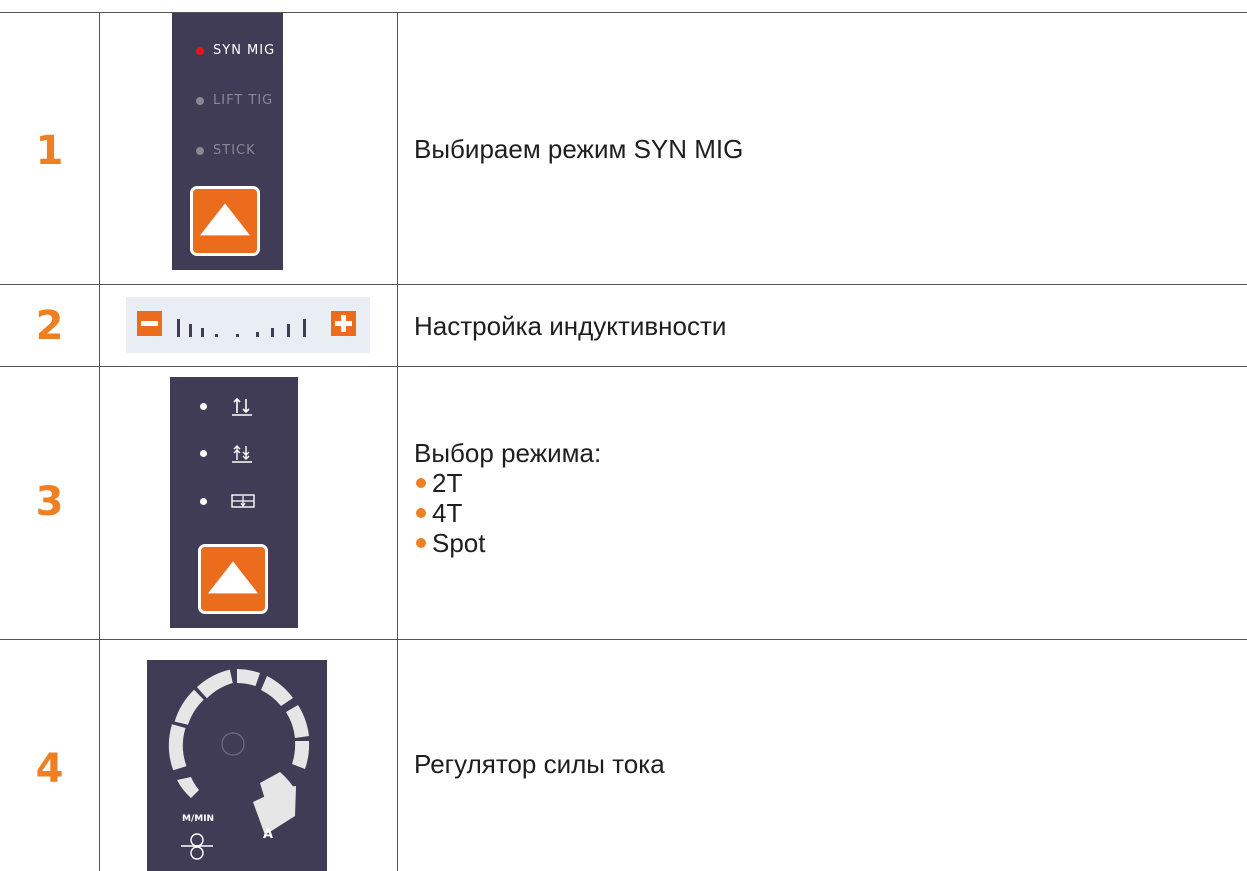 The image size is (1247, 871). What do you see at coordinates (49, 326) in the screenshot?
I see `row-number: 2` at bounding box center [49, 326].